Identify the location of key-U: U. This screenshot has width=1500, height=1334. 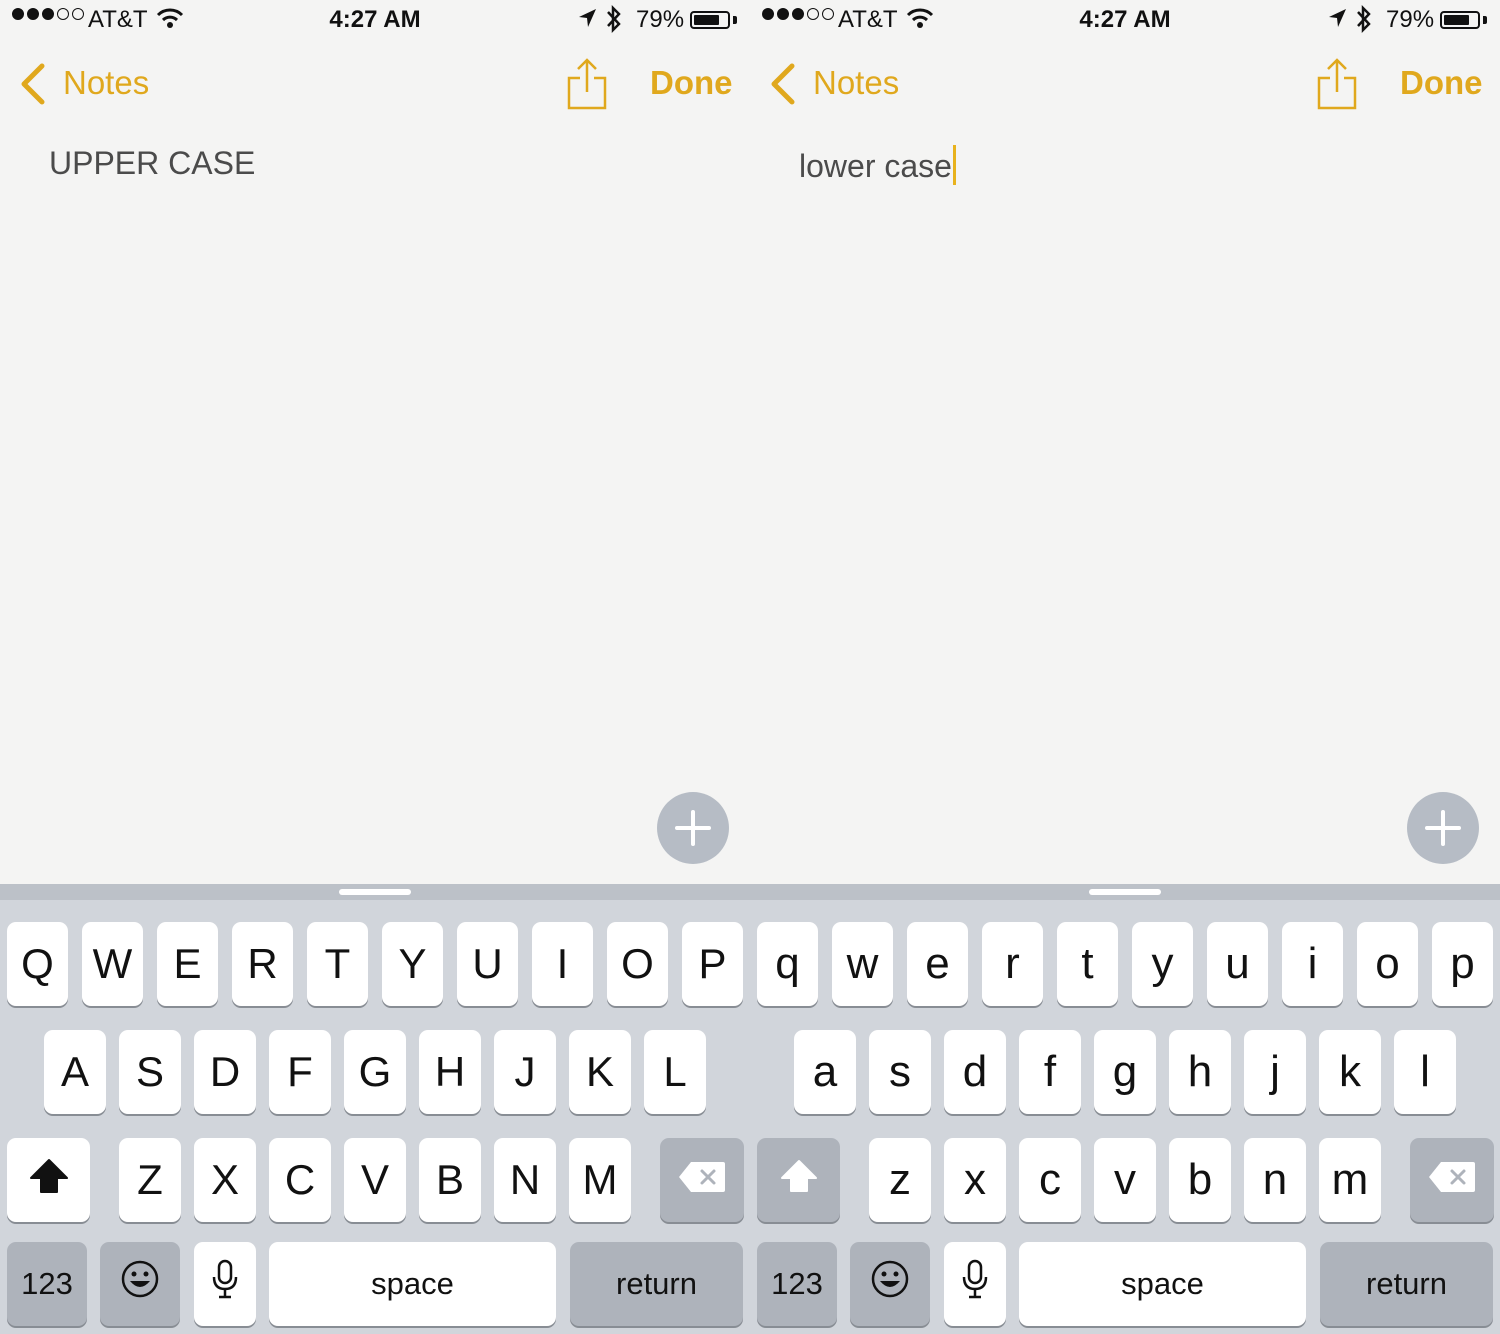
(487, 964).